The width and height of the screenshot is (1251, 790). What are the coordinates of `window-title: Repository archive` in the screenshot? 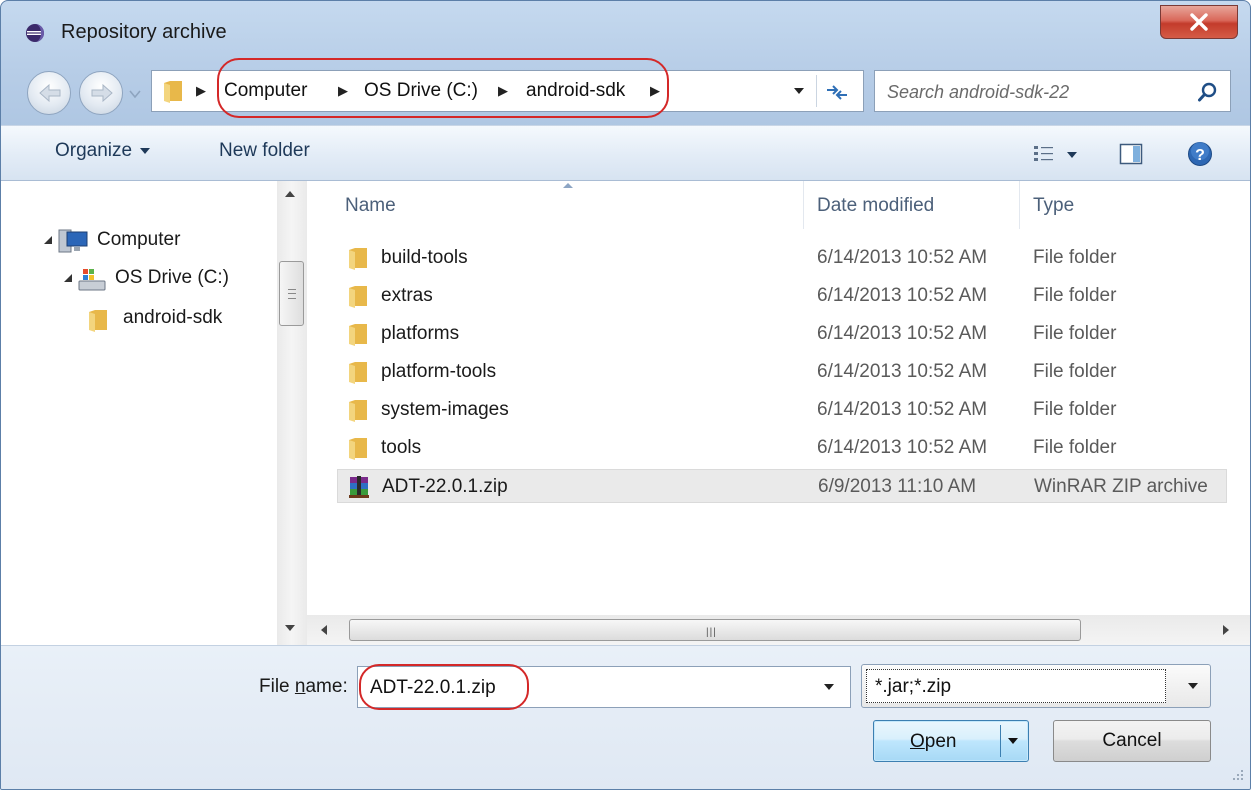 It's located at (144, 32).